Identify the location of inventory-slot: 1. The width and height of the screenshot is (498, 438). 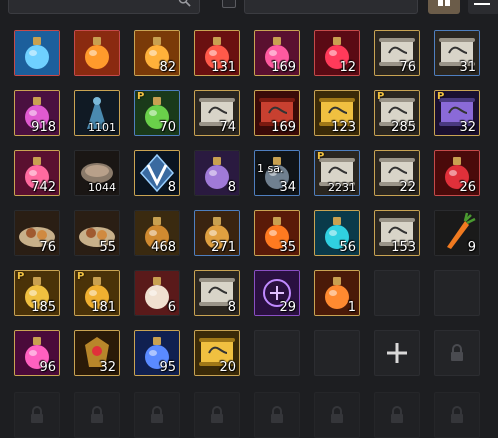
(337, 293).